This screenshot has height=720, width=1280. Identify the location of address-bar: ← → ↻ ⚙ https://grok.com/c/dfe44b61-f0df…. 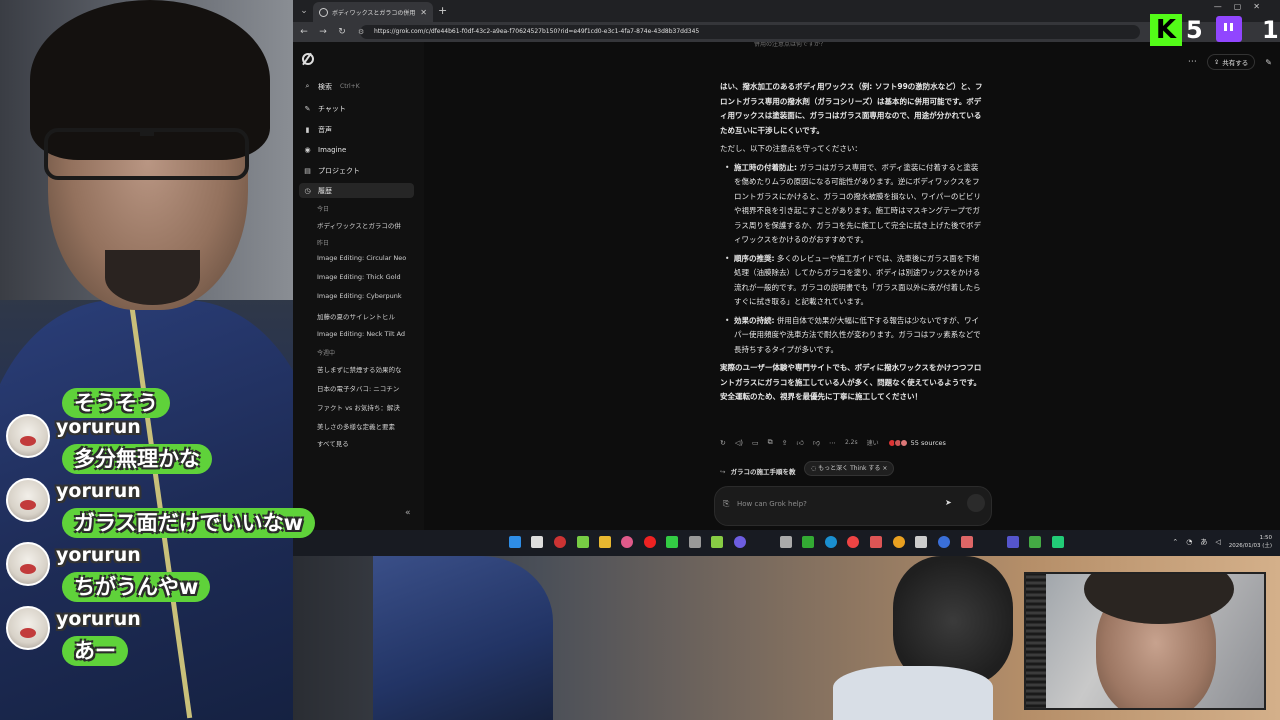
(786, 32).